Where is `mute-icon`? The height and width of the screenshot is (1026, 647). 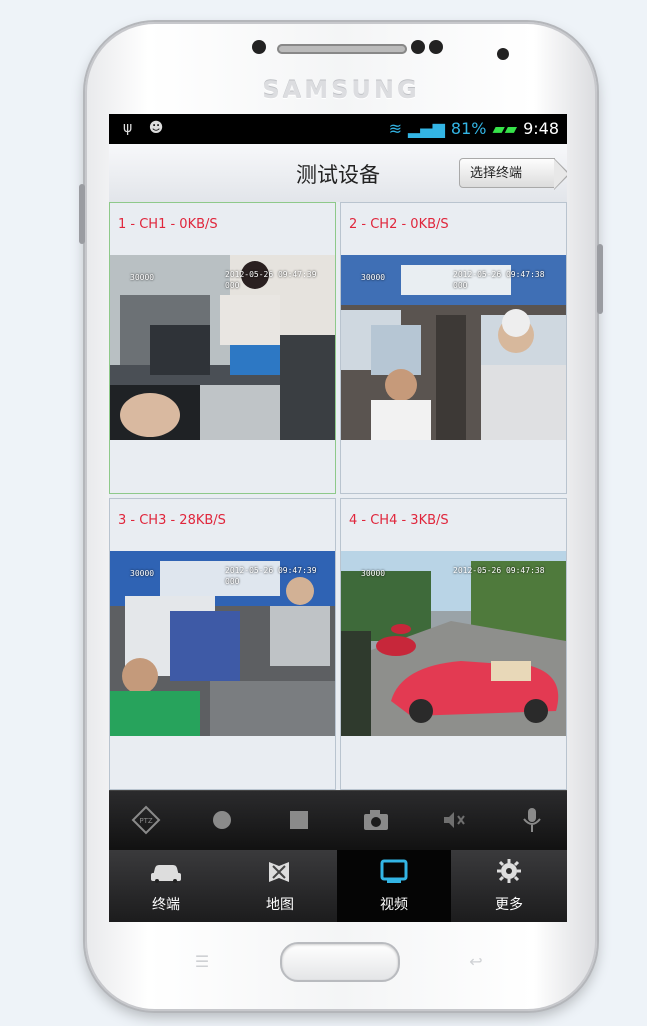
mute-icon is located at coordinates (454, 820).